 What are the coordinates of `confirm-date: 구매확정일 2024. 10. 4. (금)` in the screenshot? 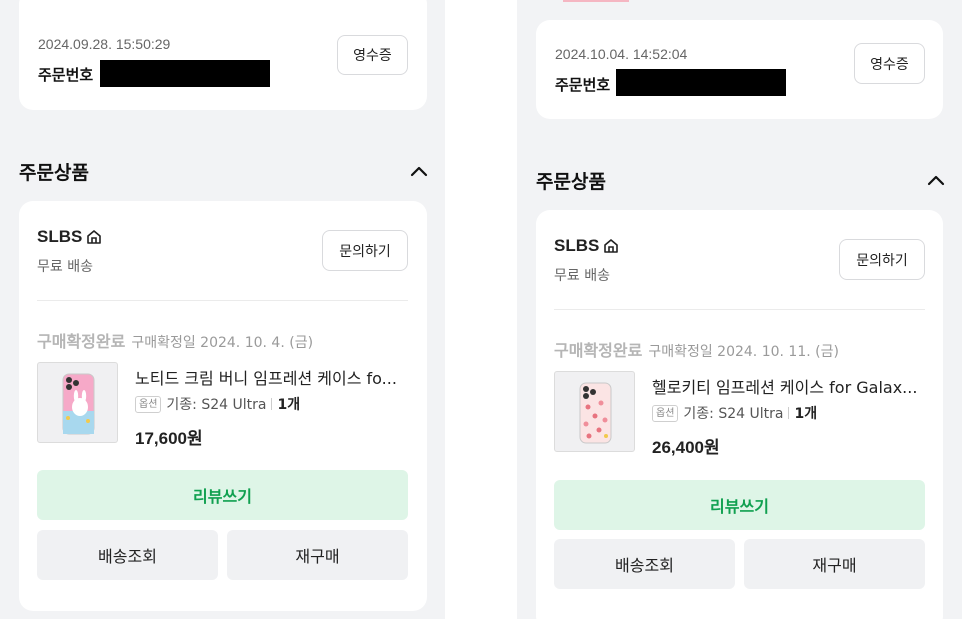 It's located at (222, 343).